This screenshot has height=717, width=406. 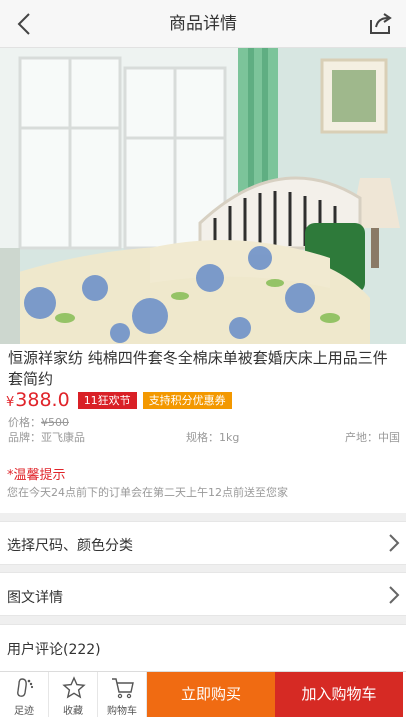 I want to click on reviews-section: 用户评论(222), so click(x=203, y=648).